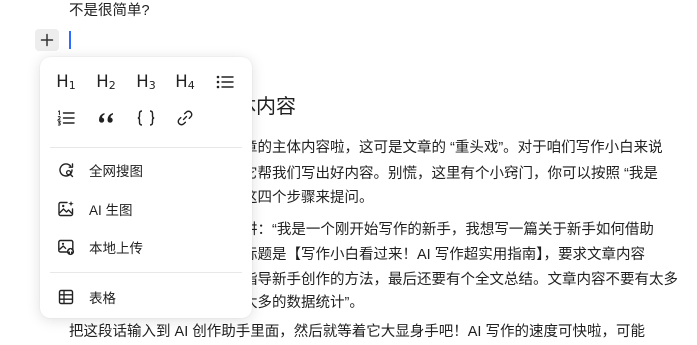 The height and width of the screenshot is (345, 697). What do you see at coordinates (116, 171) in the screenshot?
I see `menu-item-label: 全网搜图` at bounding box center [116, 171].